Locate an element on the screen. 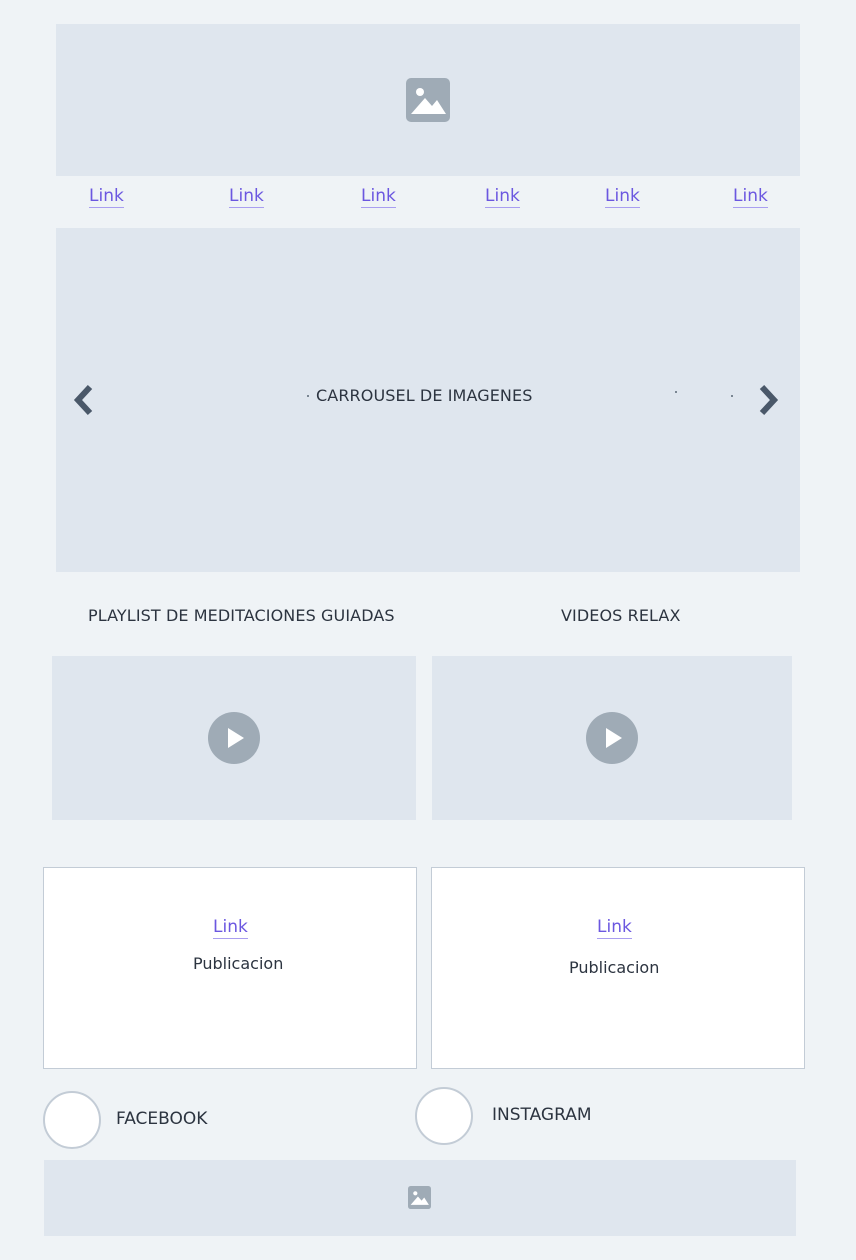  facebook-label: FACEBOOK is located at coordinates (161, 1119).